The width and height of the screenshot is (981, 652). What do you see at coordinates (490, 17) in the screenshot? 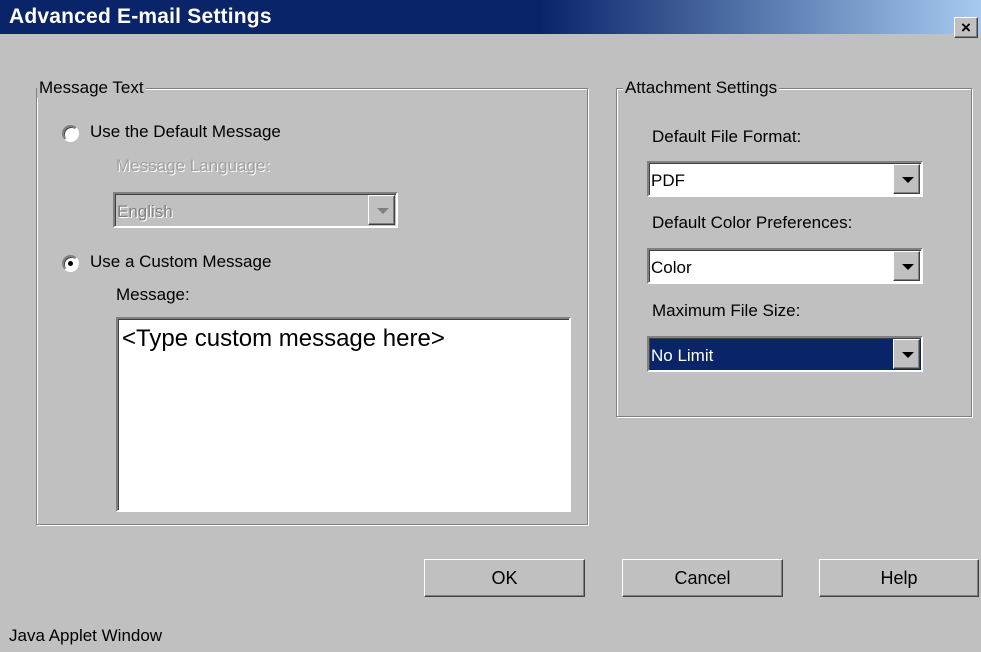
I see `title-bar: Advanced E-mail Settings` at bounding box center [490, 17].